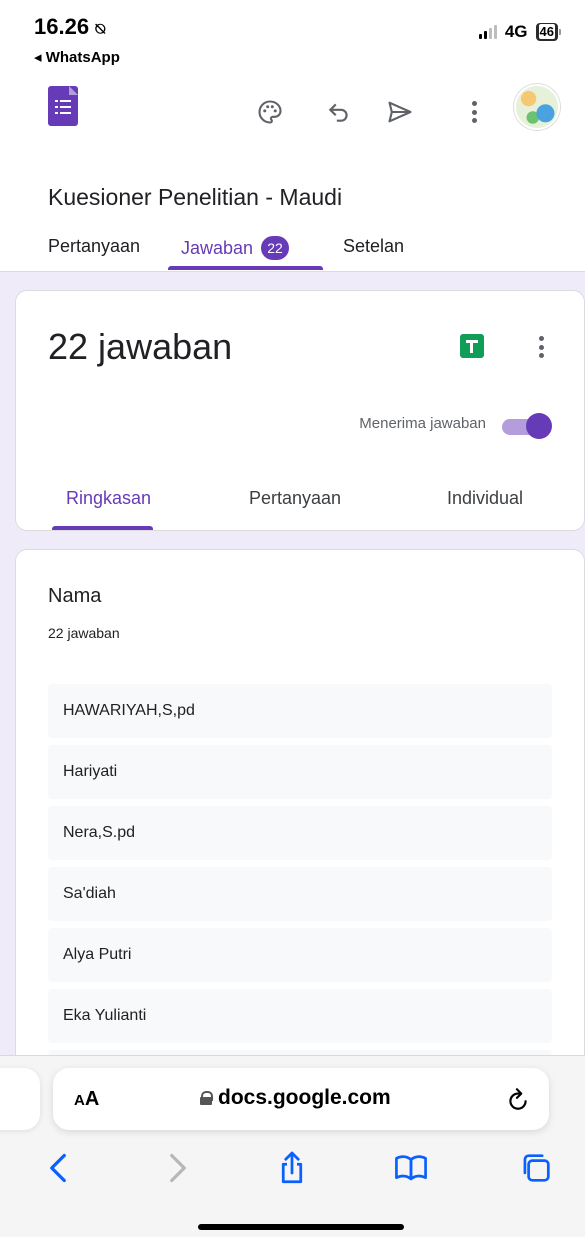 This screenshot has width=585, height=1237. Describe the element at coordinates (537, 107) in the screenshot. I see `avatar` at that location.